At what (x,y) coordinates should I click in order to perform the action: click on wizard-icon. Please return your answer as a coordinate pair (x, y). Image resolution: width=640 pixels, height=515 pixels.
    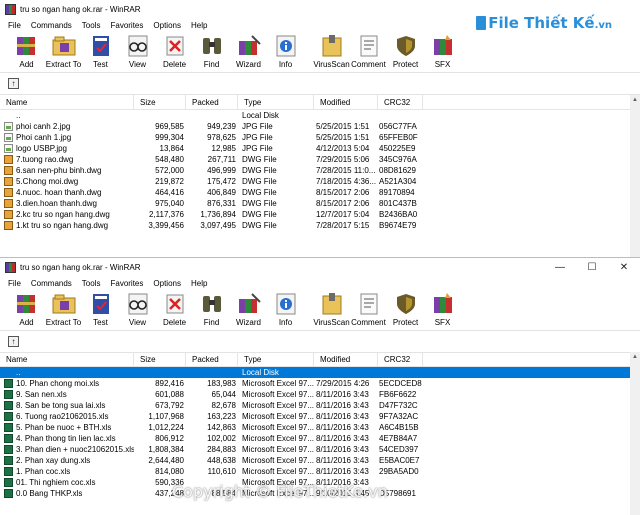
    Looking at the image, I should click on (249, 46).